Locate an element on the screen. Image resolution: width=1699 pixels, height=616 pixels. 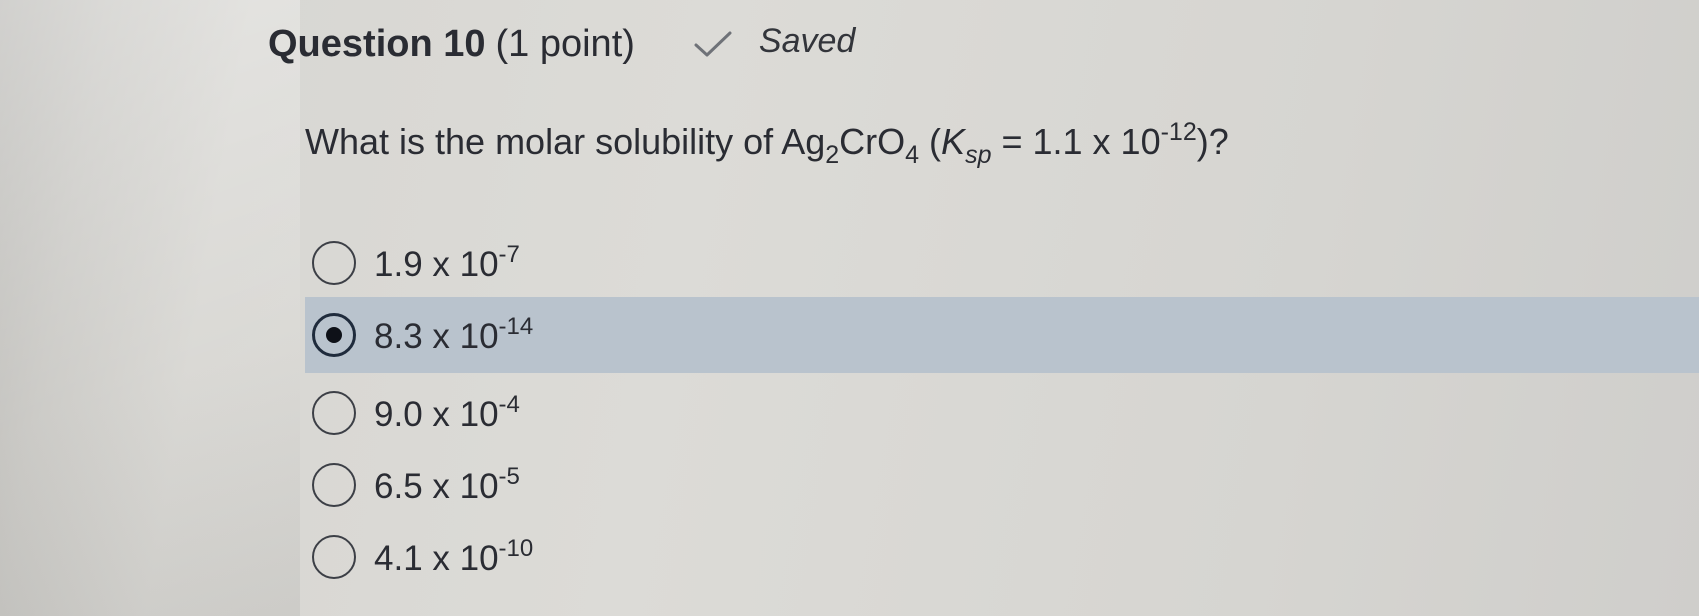
answer-option-base: 1.9 x 10 is located at coordinates (436, 264).